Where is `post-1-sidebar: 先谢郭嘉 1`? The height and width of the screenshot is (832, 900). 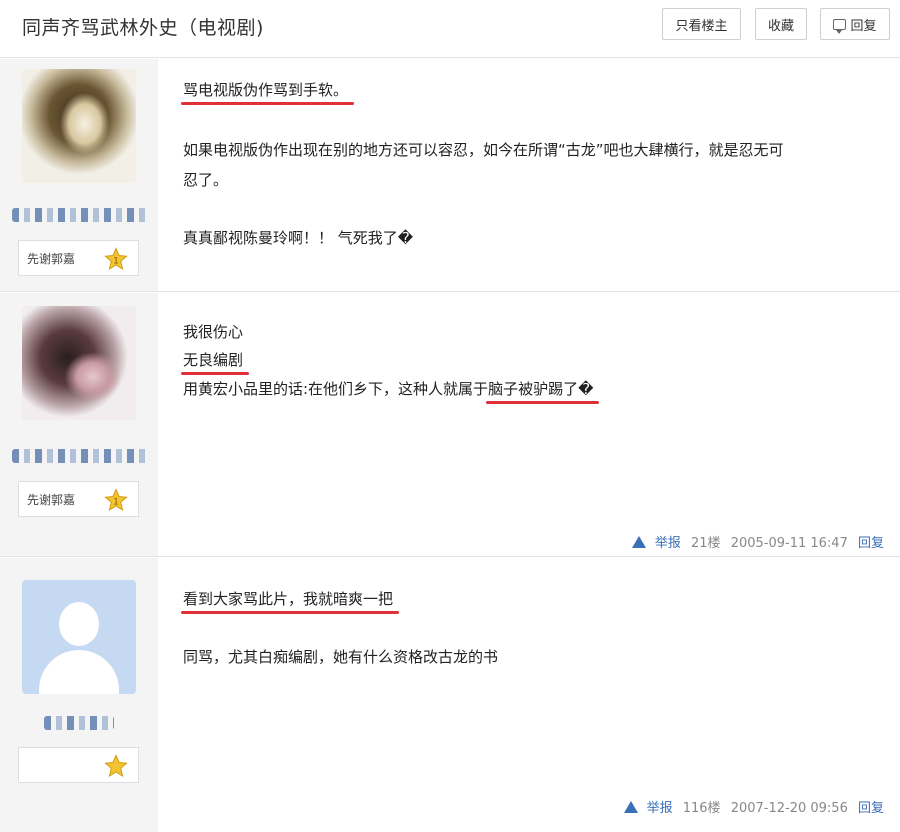
post-1-sidebar: 先谢郭嘉 1 is located at coordinates (79, 175).